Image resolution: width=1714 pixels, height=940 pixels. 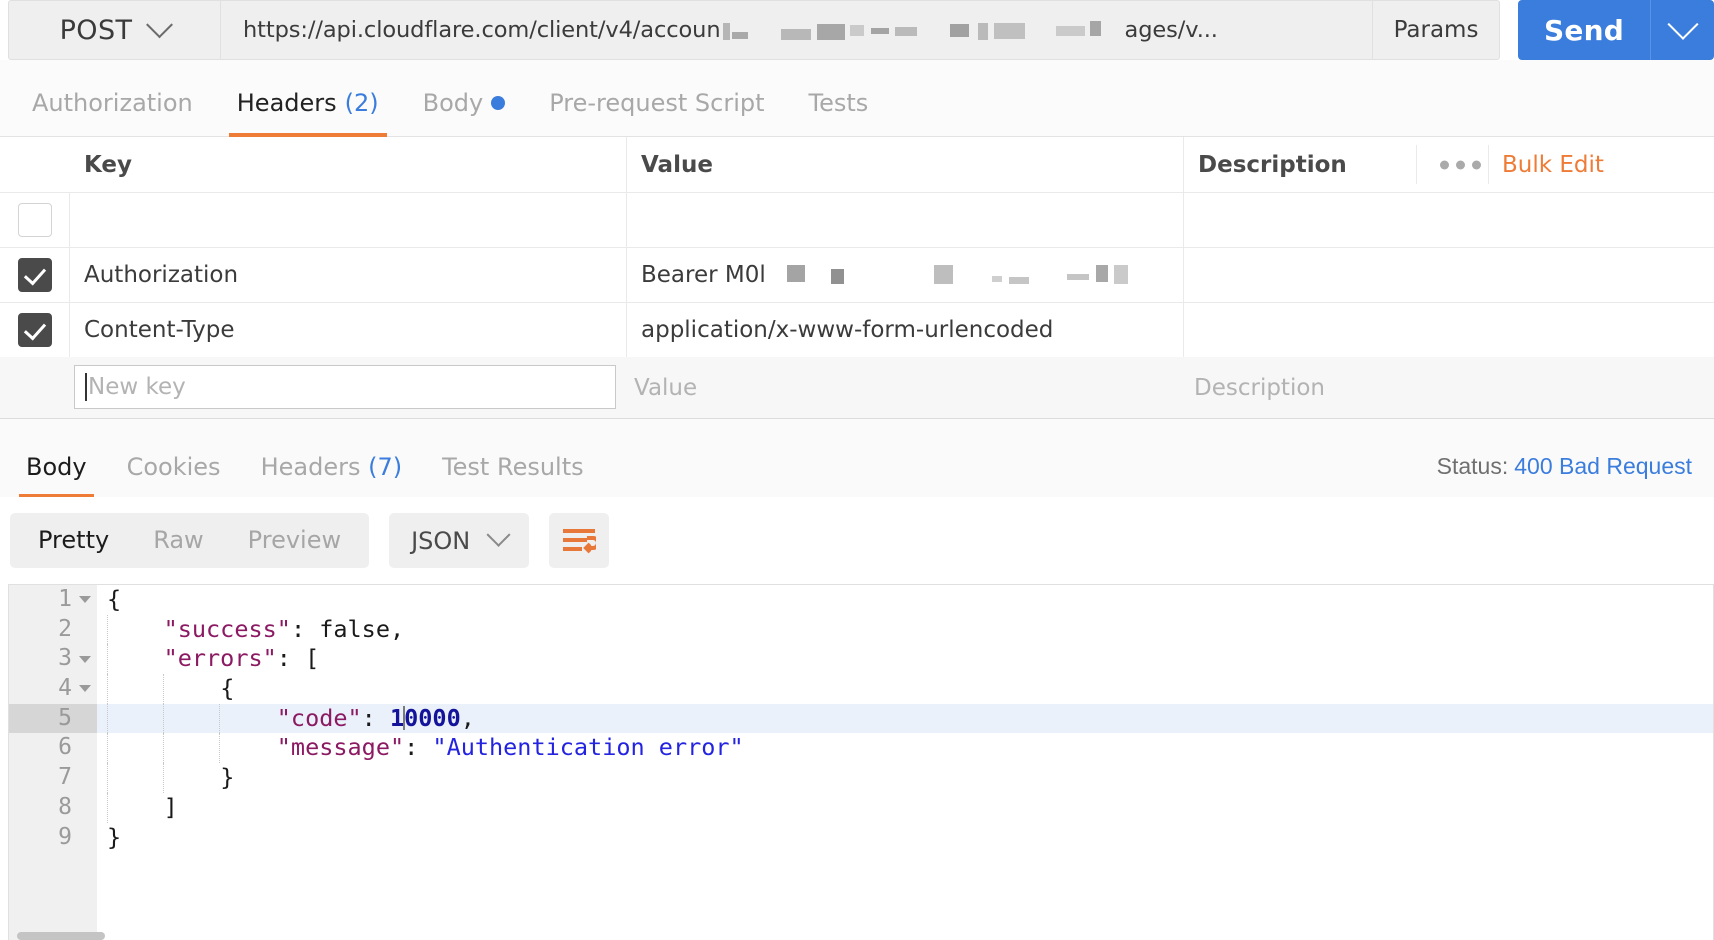 What do you see at coordinates (348, 275) in the screenshot?
I see `header-key-cell: Authorization` at bounding box center [348, 275].